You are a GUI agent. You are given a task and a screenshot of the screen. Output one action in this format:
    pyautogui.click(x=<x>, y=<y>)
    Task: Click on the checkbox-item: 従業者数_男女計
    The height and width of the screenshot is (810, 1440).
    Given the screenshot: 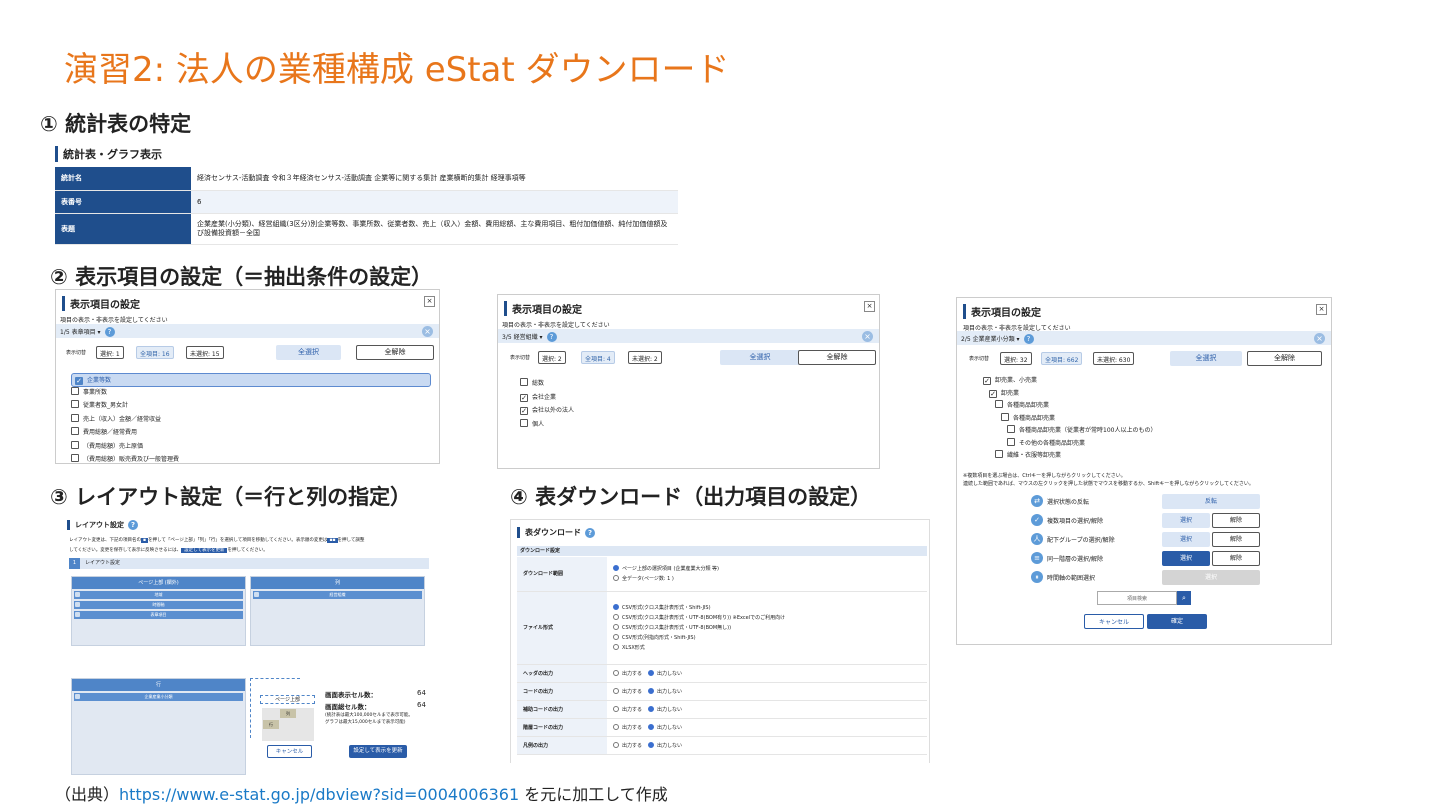 What is the action you would take?
    pyautogui.click(x=99, y=404)
    